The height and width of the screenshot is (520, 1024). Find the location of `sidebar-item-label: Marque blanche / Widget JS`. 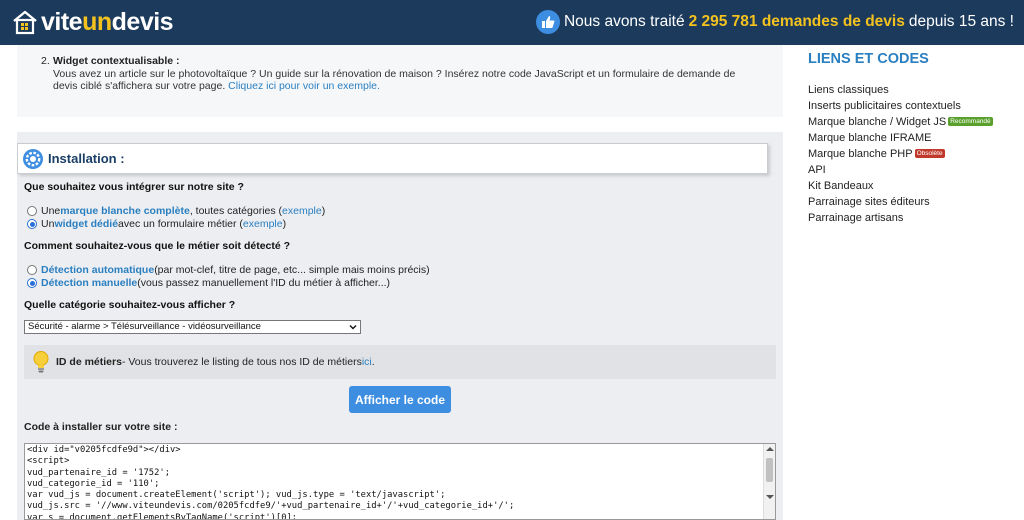

sidebar-item-label: Marque blanche / Widget JS is located at coordinates (877, 122).